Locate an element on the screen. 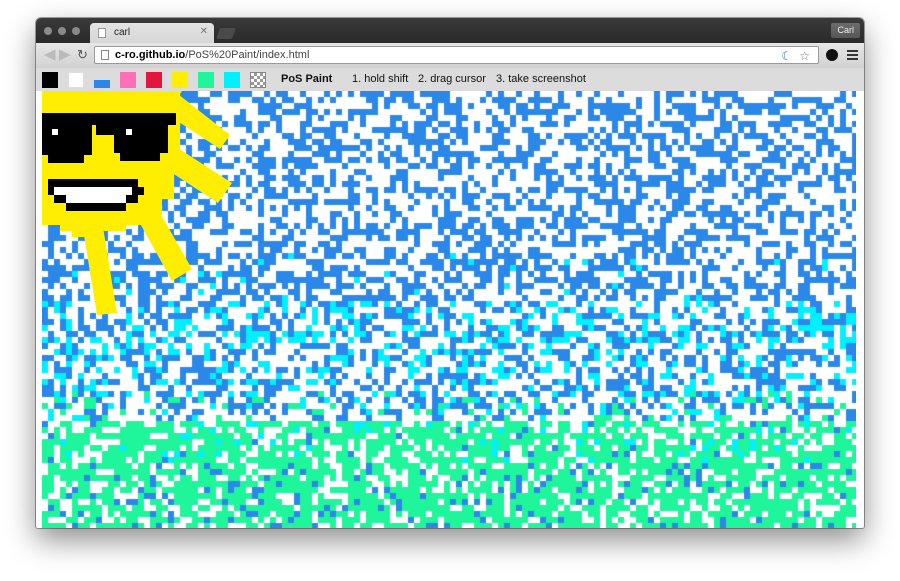 The height and width of the screenshot is (581, 900). bookmark-star-icon: ☆ is located at coordinates (804, 56).